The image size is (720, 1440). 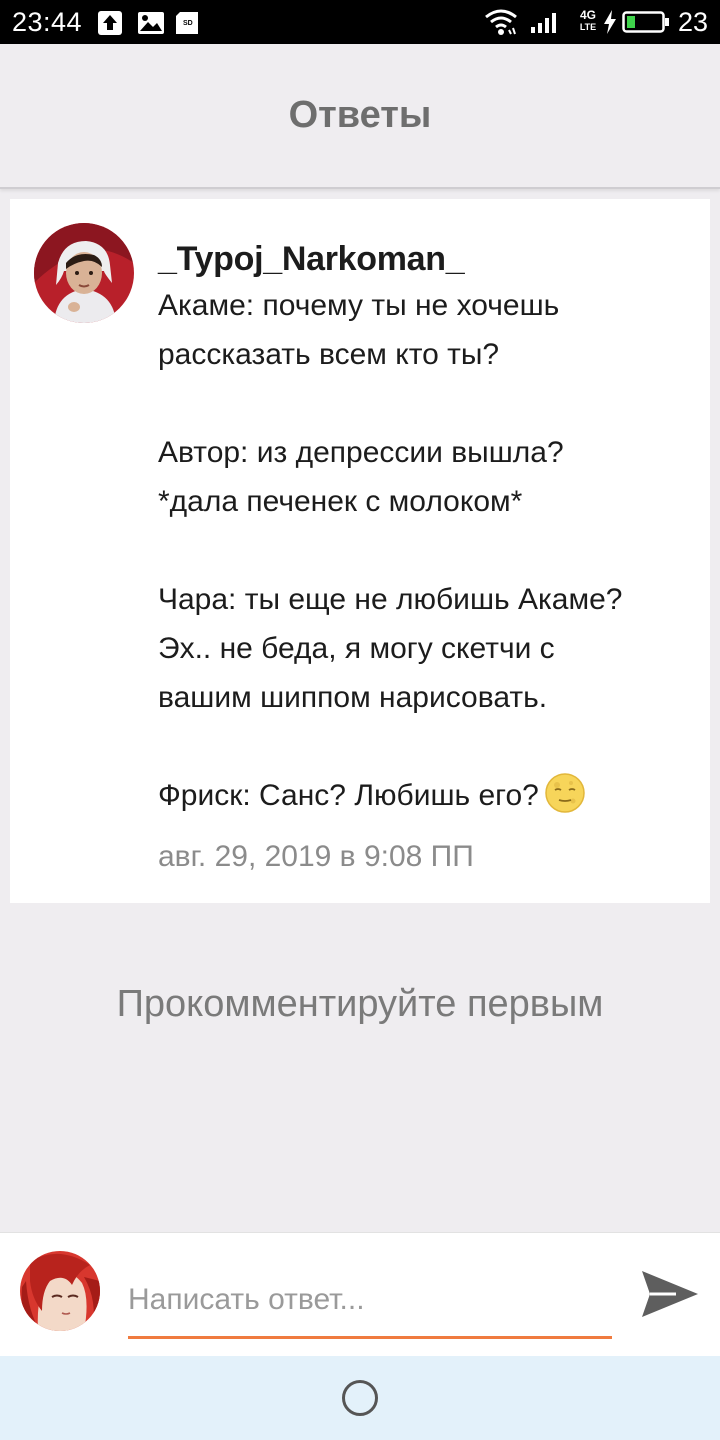 I want to click on upload-icon, so click(x=110, y=23).